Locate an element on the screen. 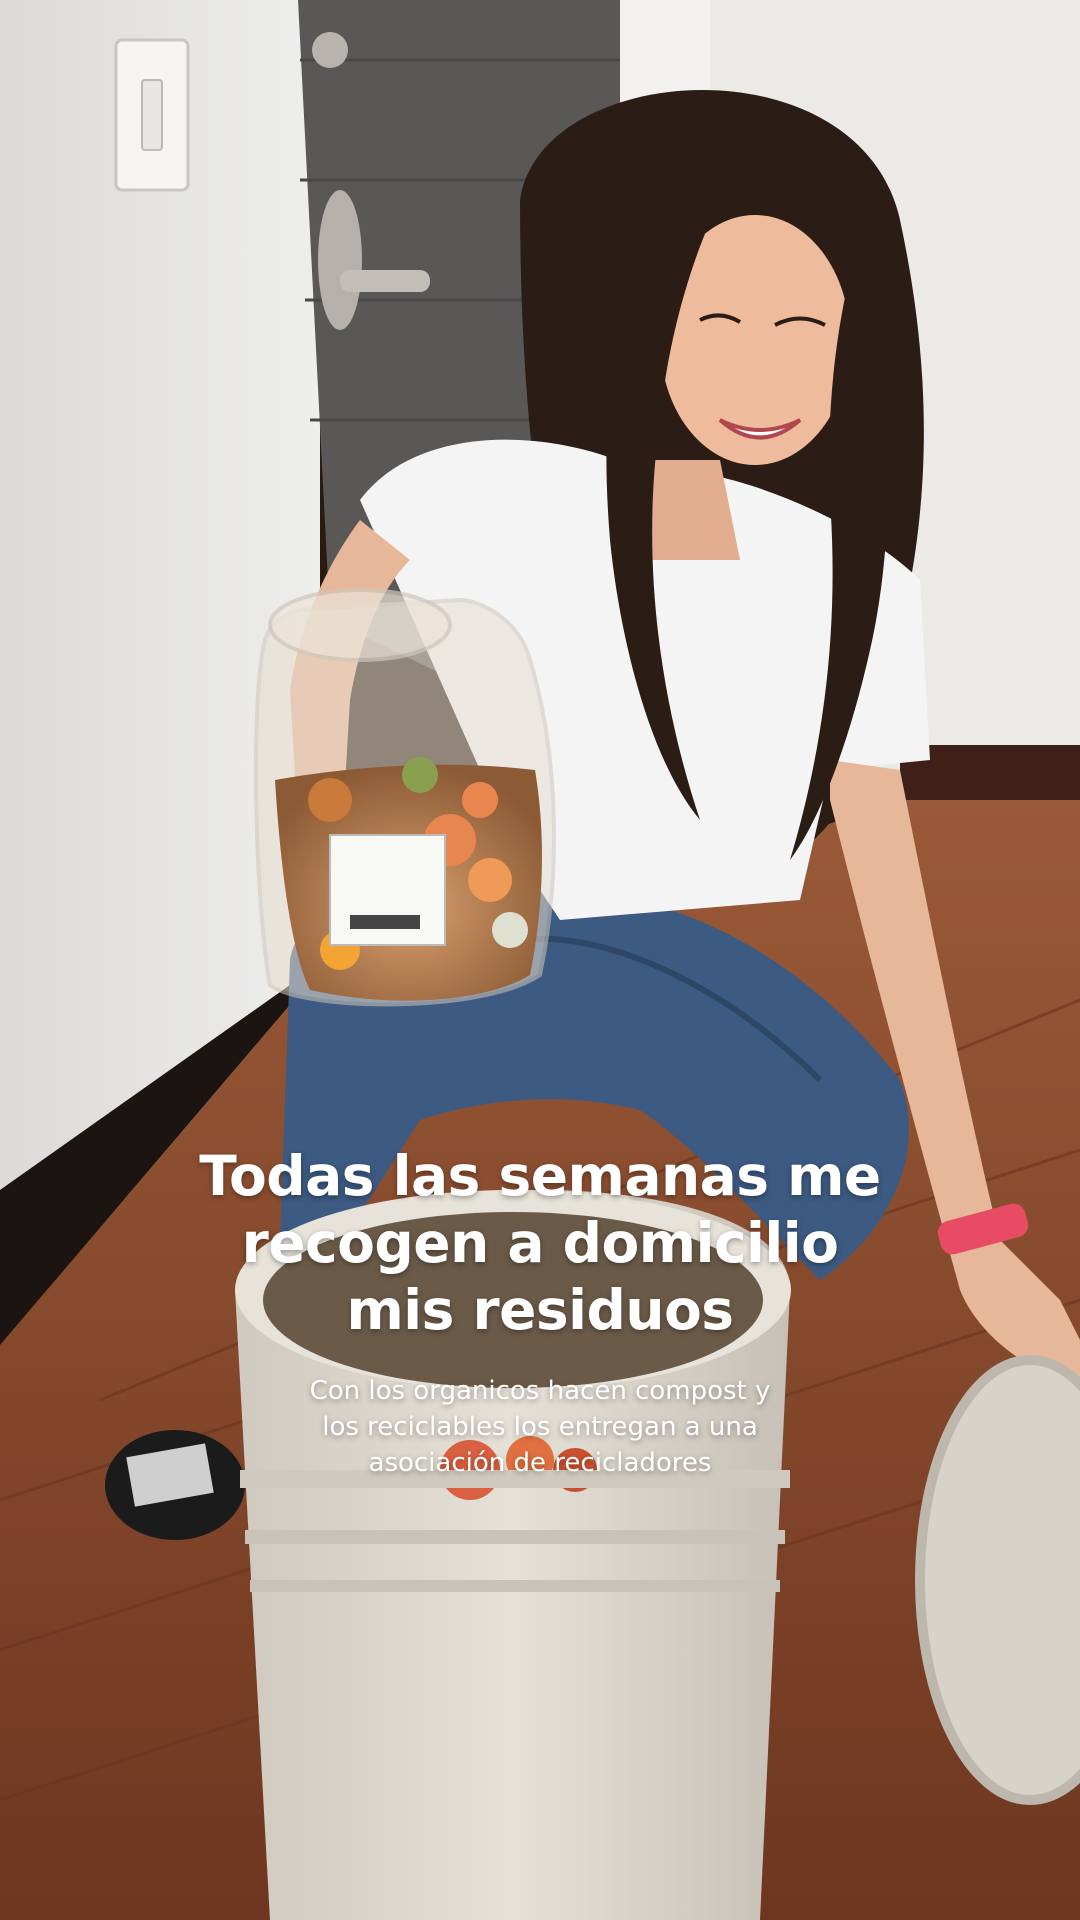 The height and width of the screenshot is (1920, 1080). caption-subtitle-line-3: asociación de recicladores is located at coordinates (540, 1463).